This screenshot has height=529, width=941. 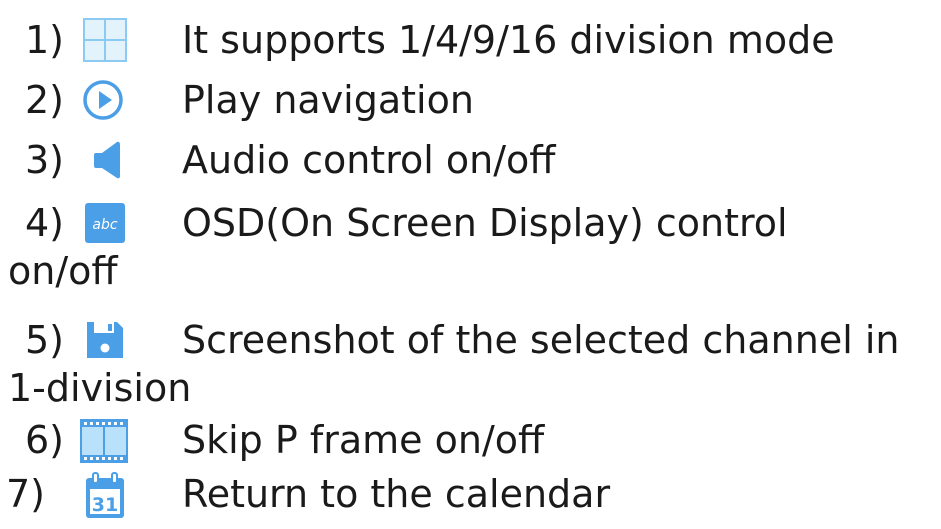 What do you see at coordinates (541, 340) in the screenshot?
I see `item-text: Screenshot of the selected channel in` at bounding box center [541, 340].